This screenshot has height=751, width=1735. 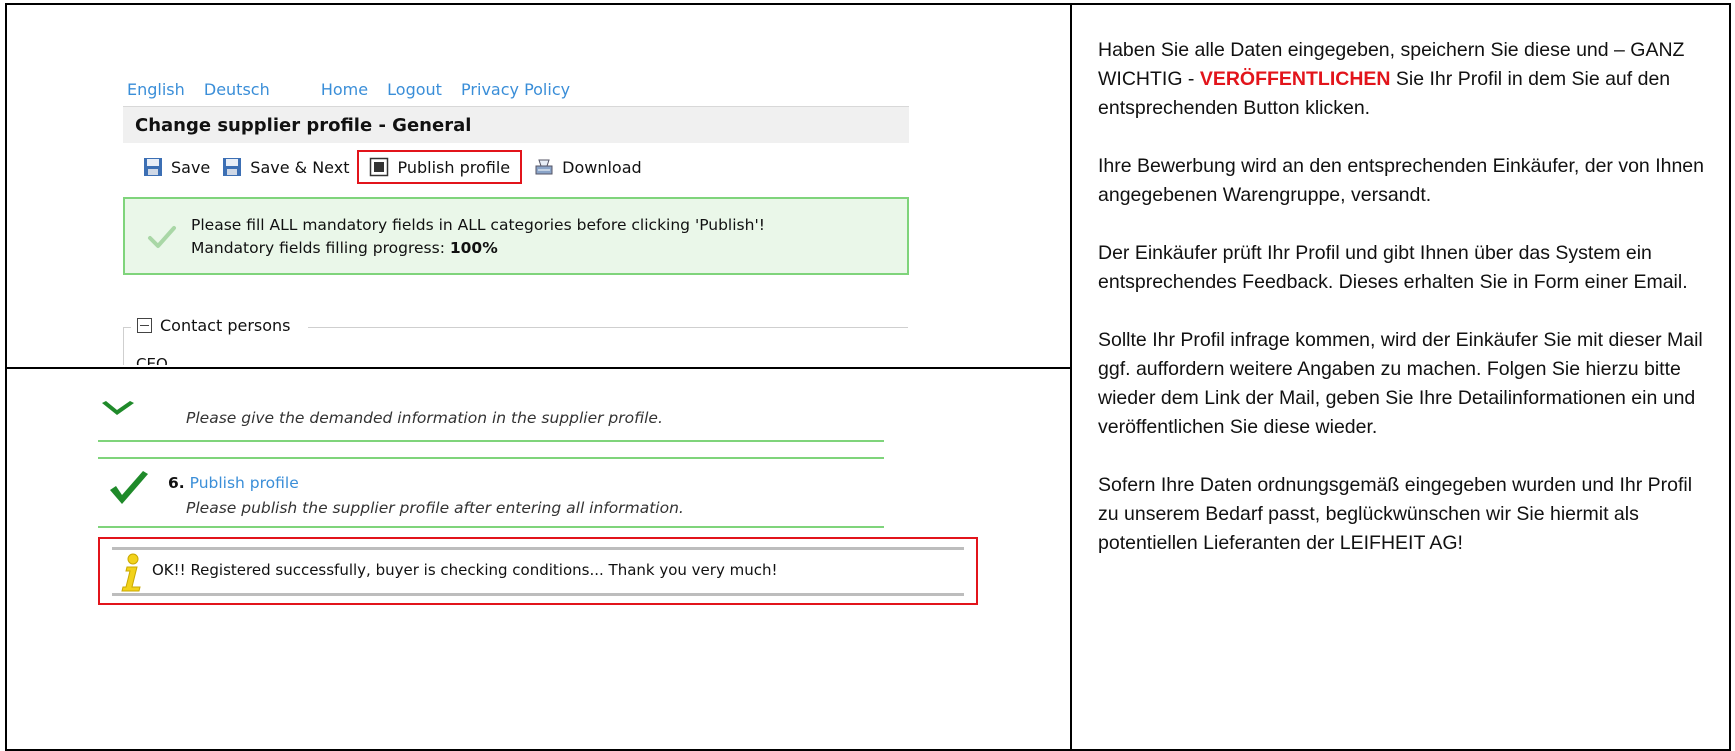 What do you see at coordinates (344, 89) in the screenshot?
I see `nav-link-home: Home` at bounding box center [344, 89].